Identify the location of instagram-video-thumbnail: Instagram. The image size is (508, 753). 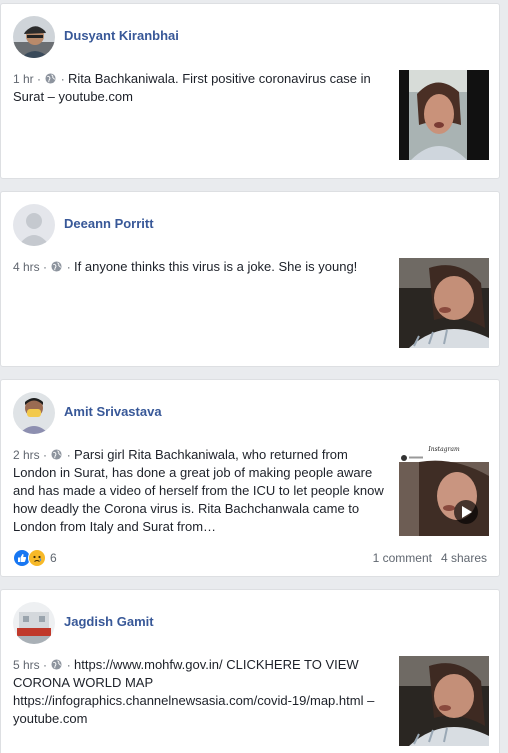
(444, 491).